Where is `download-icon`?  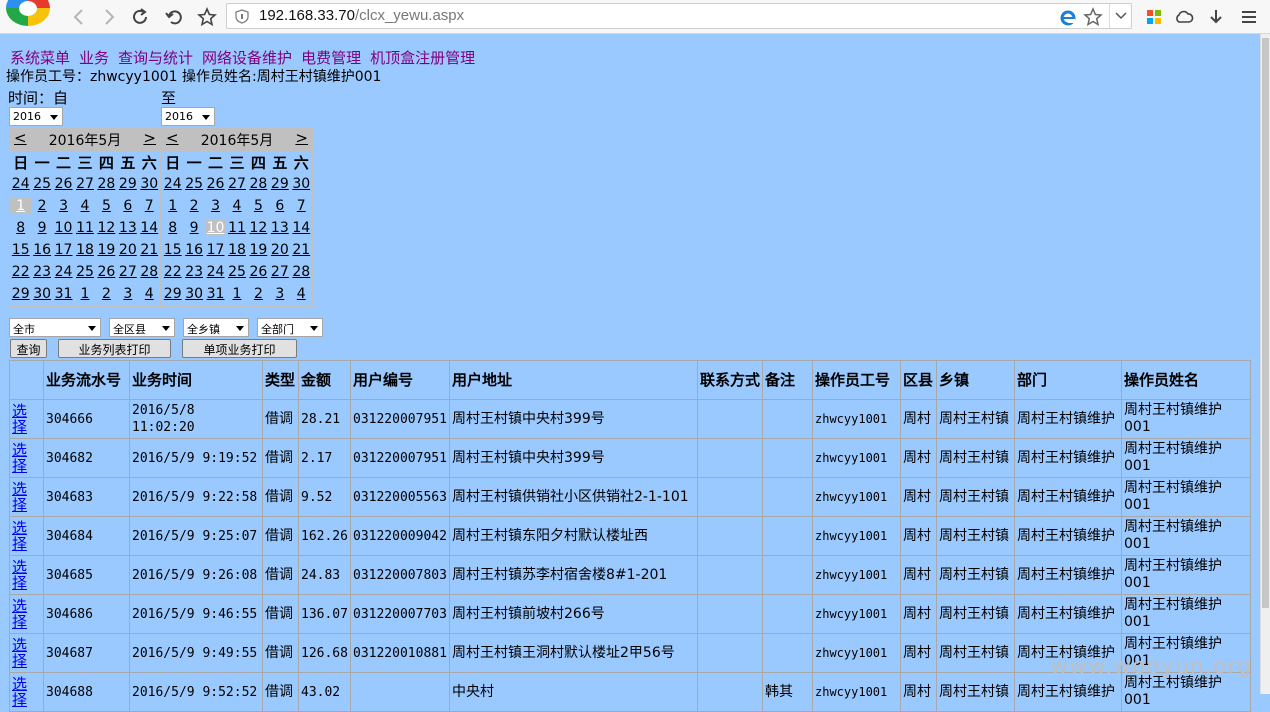
download-icon is located at coordinates (1216, 17).